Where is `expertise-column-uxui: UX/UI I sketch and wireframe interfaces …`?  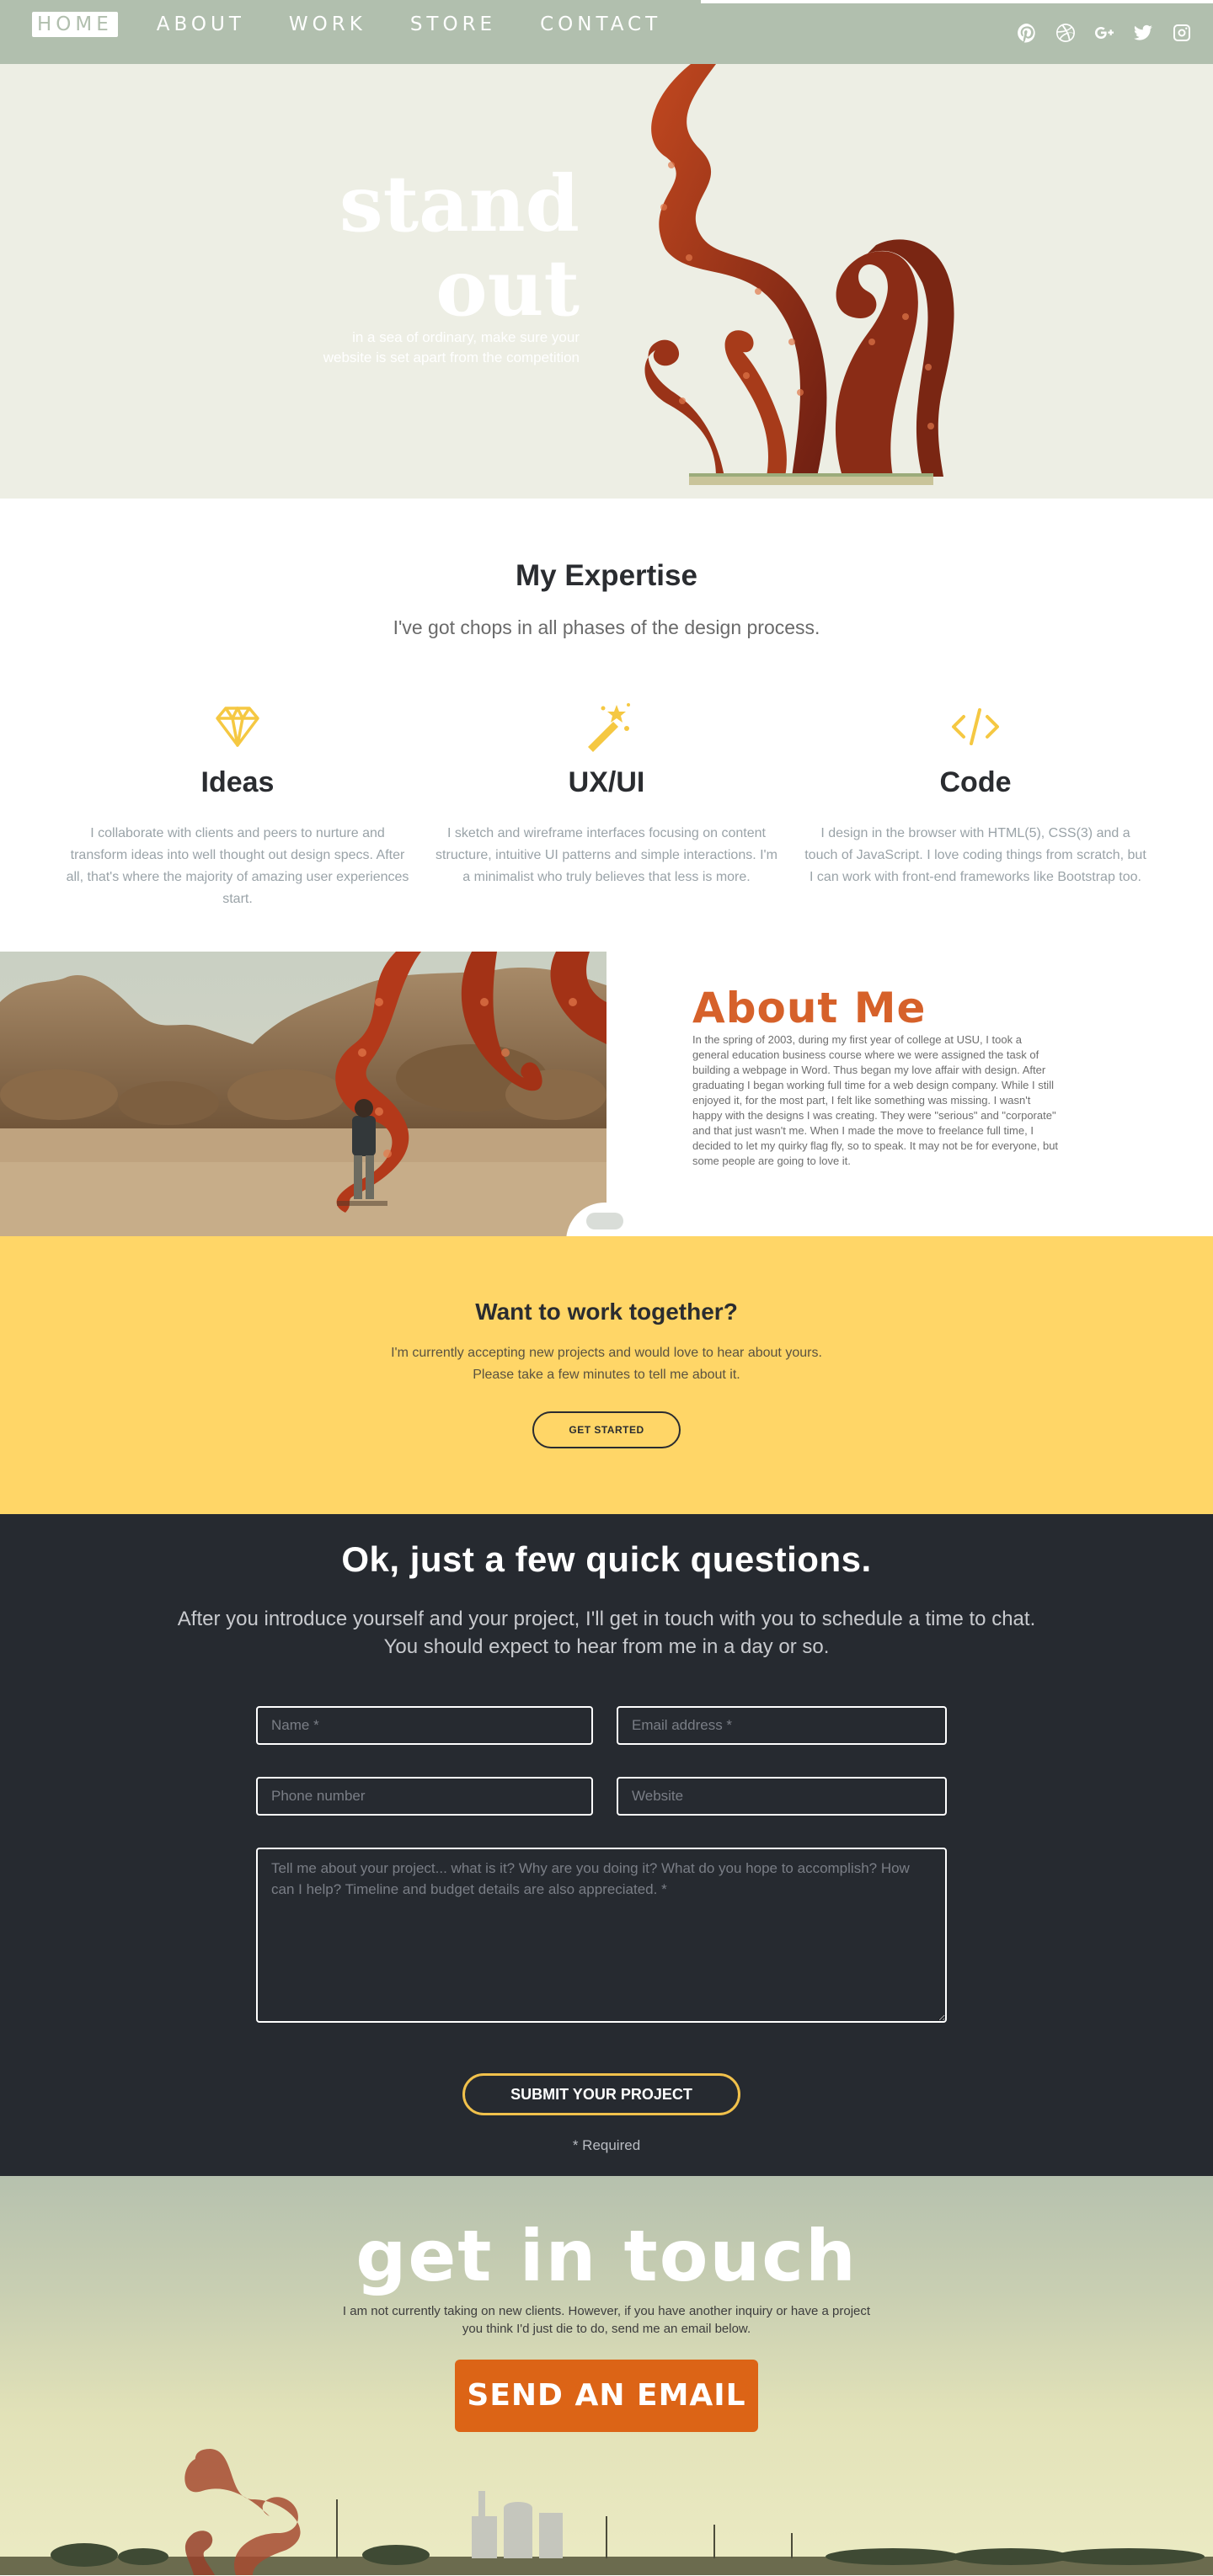 expertise-column-uxui: UX/UI I sketch and wireframe interfaces … is located at coordinates (606, 803).